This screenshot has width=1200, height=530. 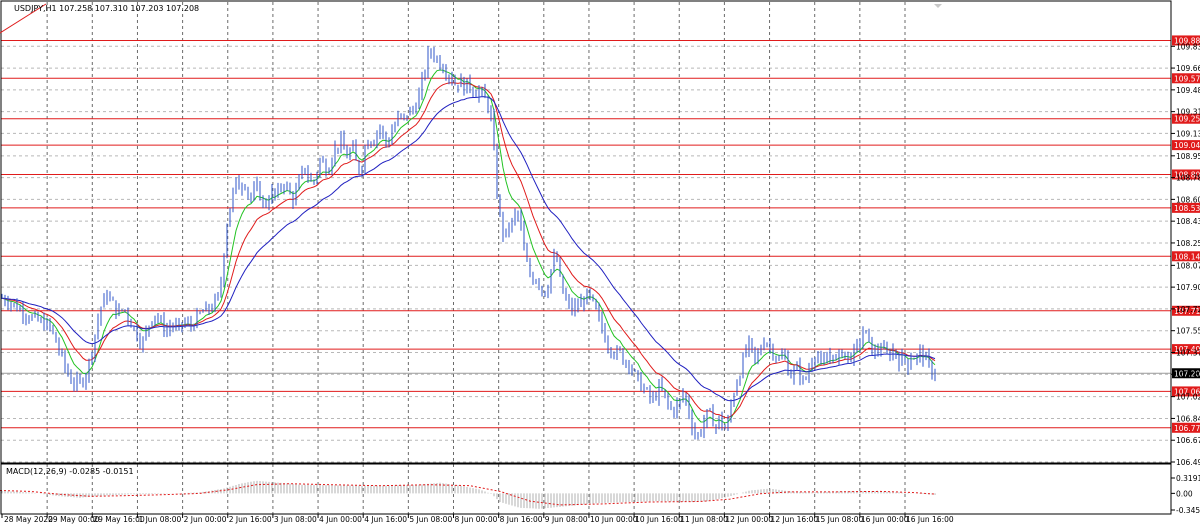 What do you see at coordinates (614, 519) in the screenshot?
I see `time-tick-label: 10 Jun 00:00` at bounding box center [614, 519].